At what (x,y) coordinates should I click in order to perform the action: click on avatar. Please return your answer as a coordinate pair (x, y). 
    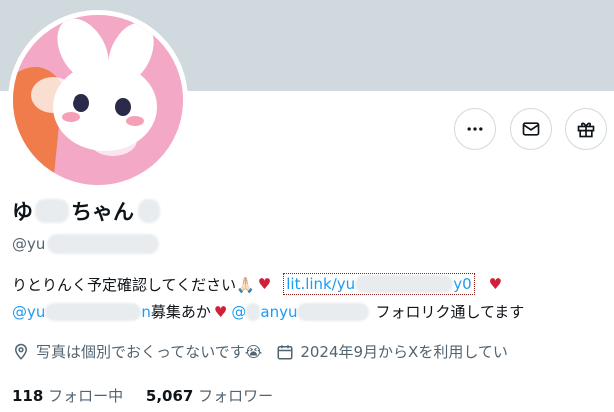
    Looking at the image, I should click on (98, 100).